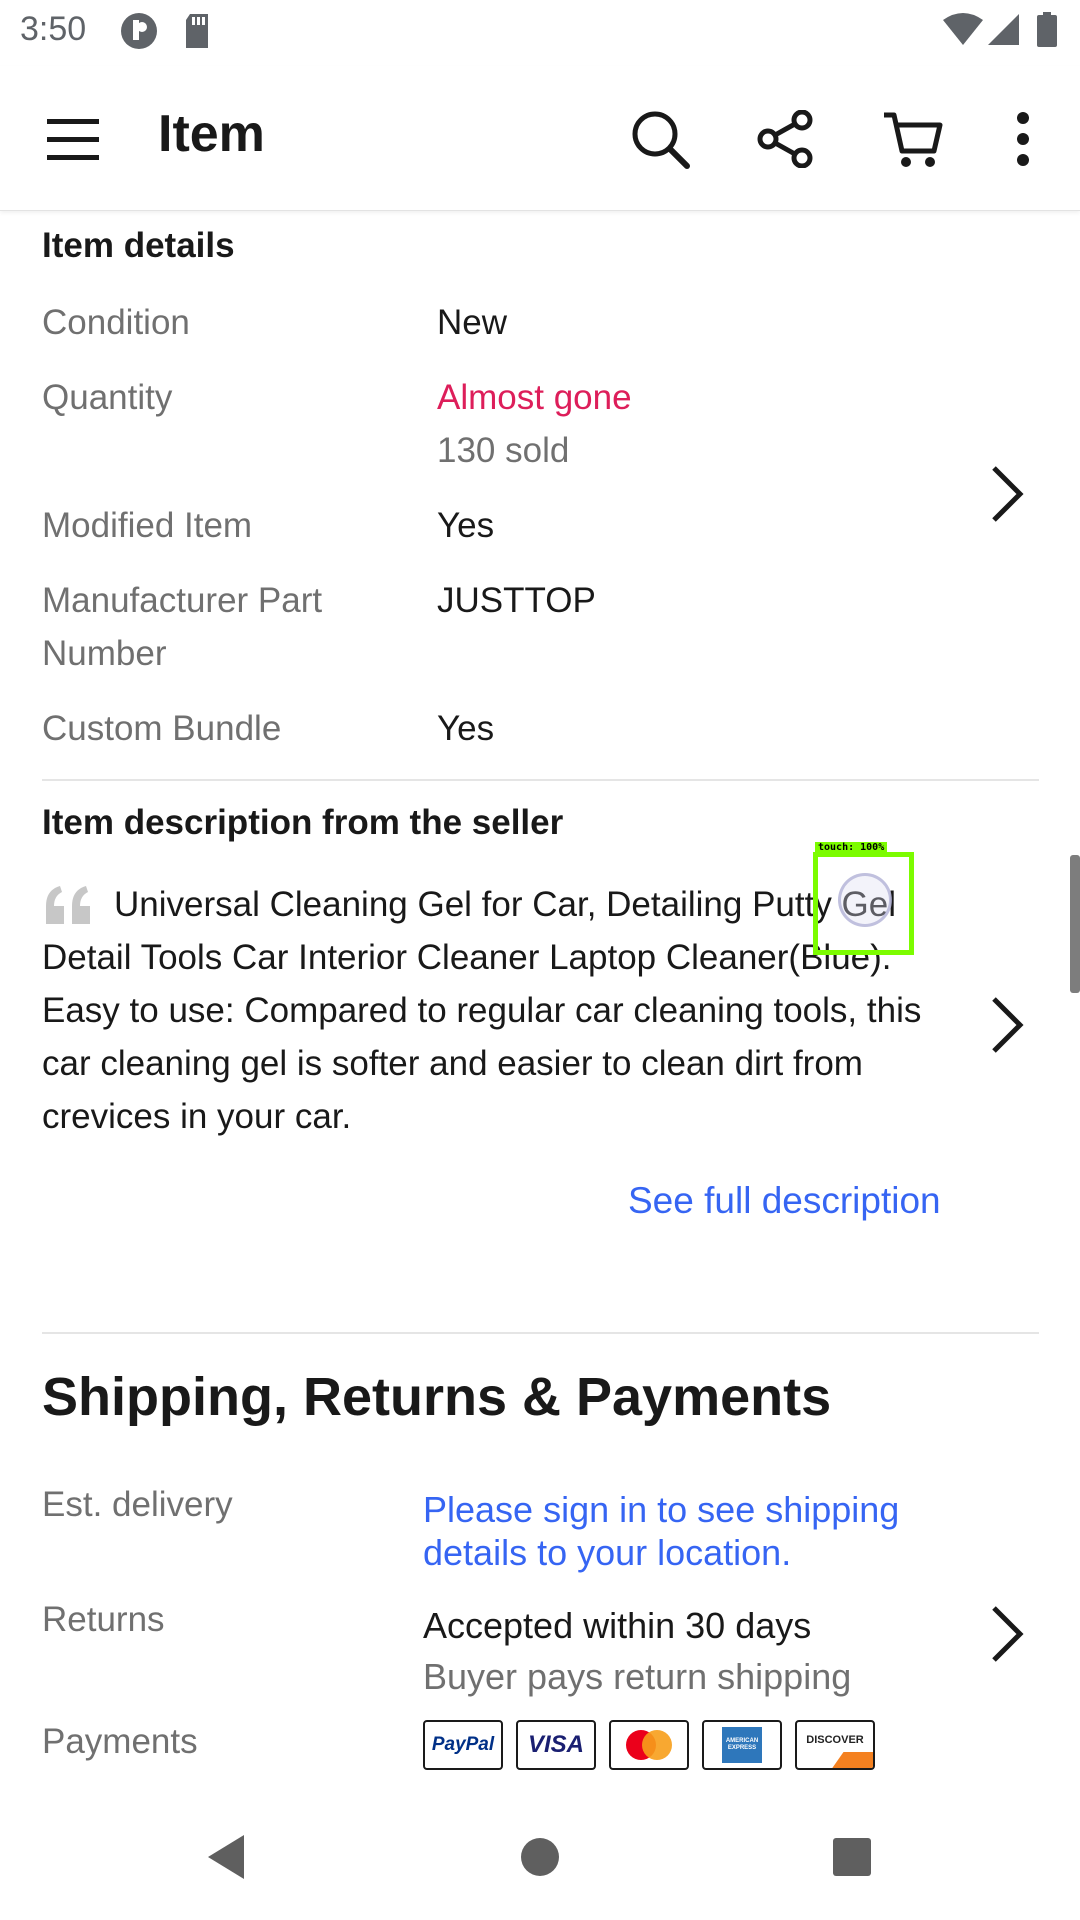 This screenshot has width=1080, height=1920. Describe the element at coordinates (472, 322) in the screenshot. I see `condition-value: New` at that location.